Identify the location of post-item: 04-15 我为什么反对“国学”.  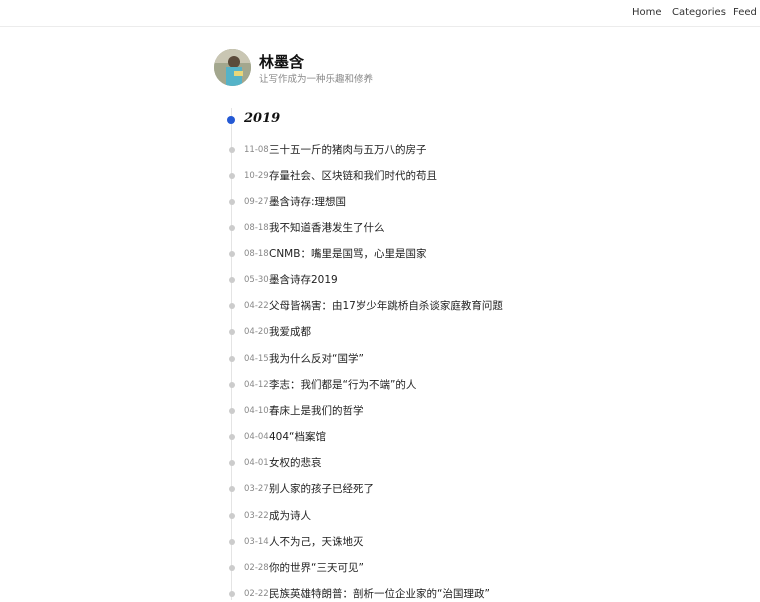
(396, 359).